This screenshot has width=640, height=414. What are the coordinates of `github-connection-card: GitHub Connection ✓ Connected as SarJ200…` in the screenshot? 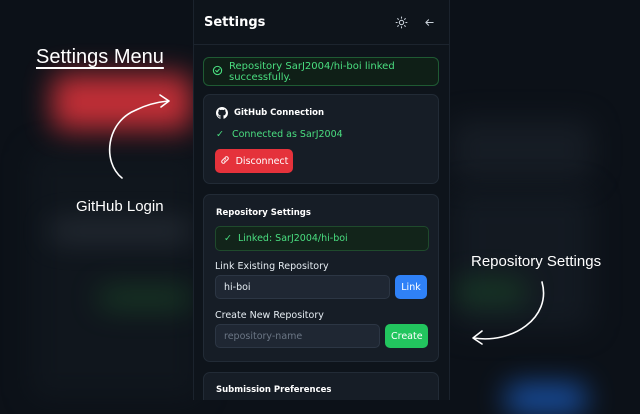 It's located at (321, 139).